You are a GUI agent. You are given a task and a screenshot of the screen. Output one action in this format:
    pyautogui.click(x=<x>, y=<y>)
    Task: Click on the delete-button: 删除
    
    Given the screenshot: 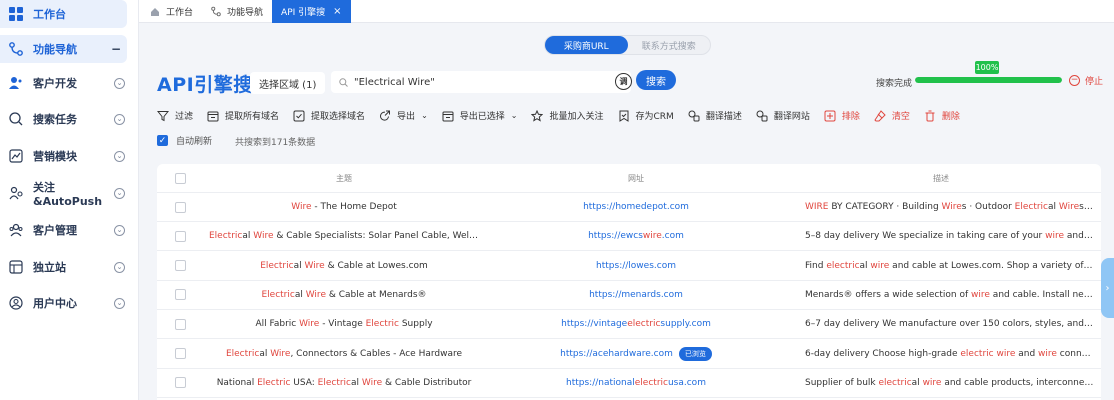 What is the action you would take?
    pyautogui.click(x=942, y=115)
    